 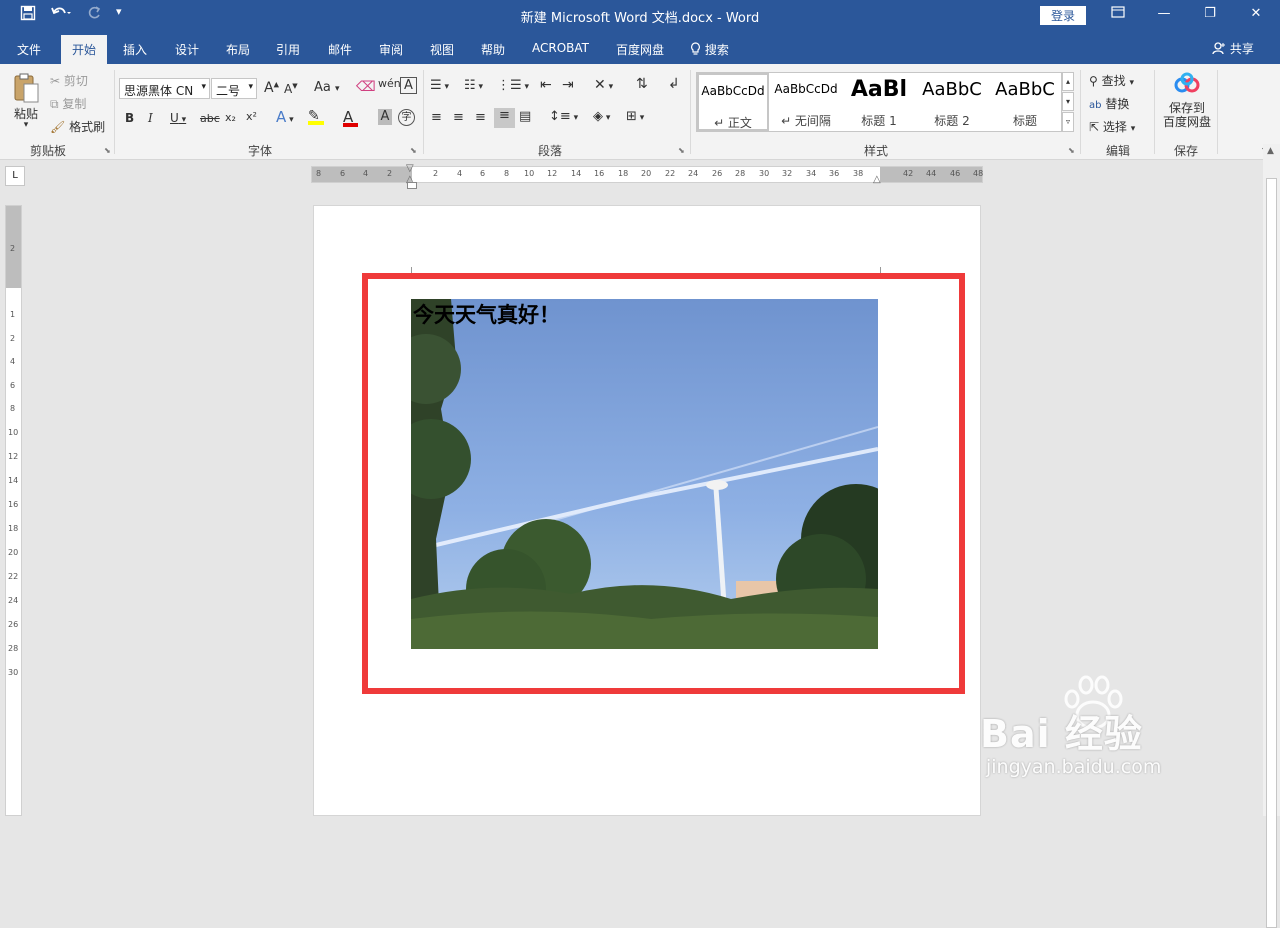 What do you see at coordinates (513, 85) in the screenshot?
I see `multilevel-list-icon: ⋮☰ ▾` at bounding box center [513, 85].